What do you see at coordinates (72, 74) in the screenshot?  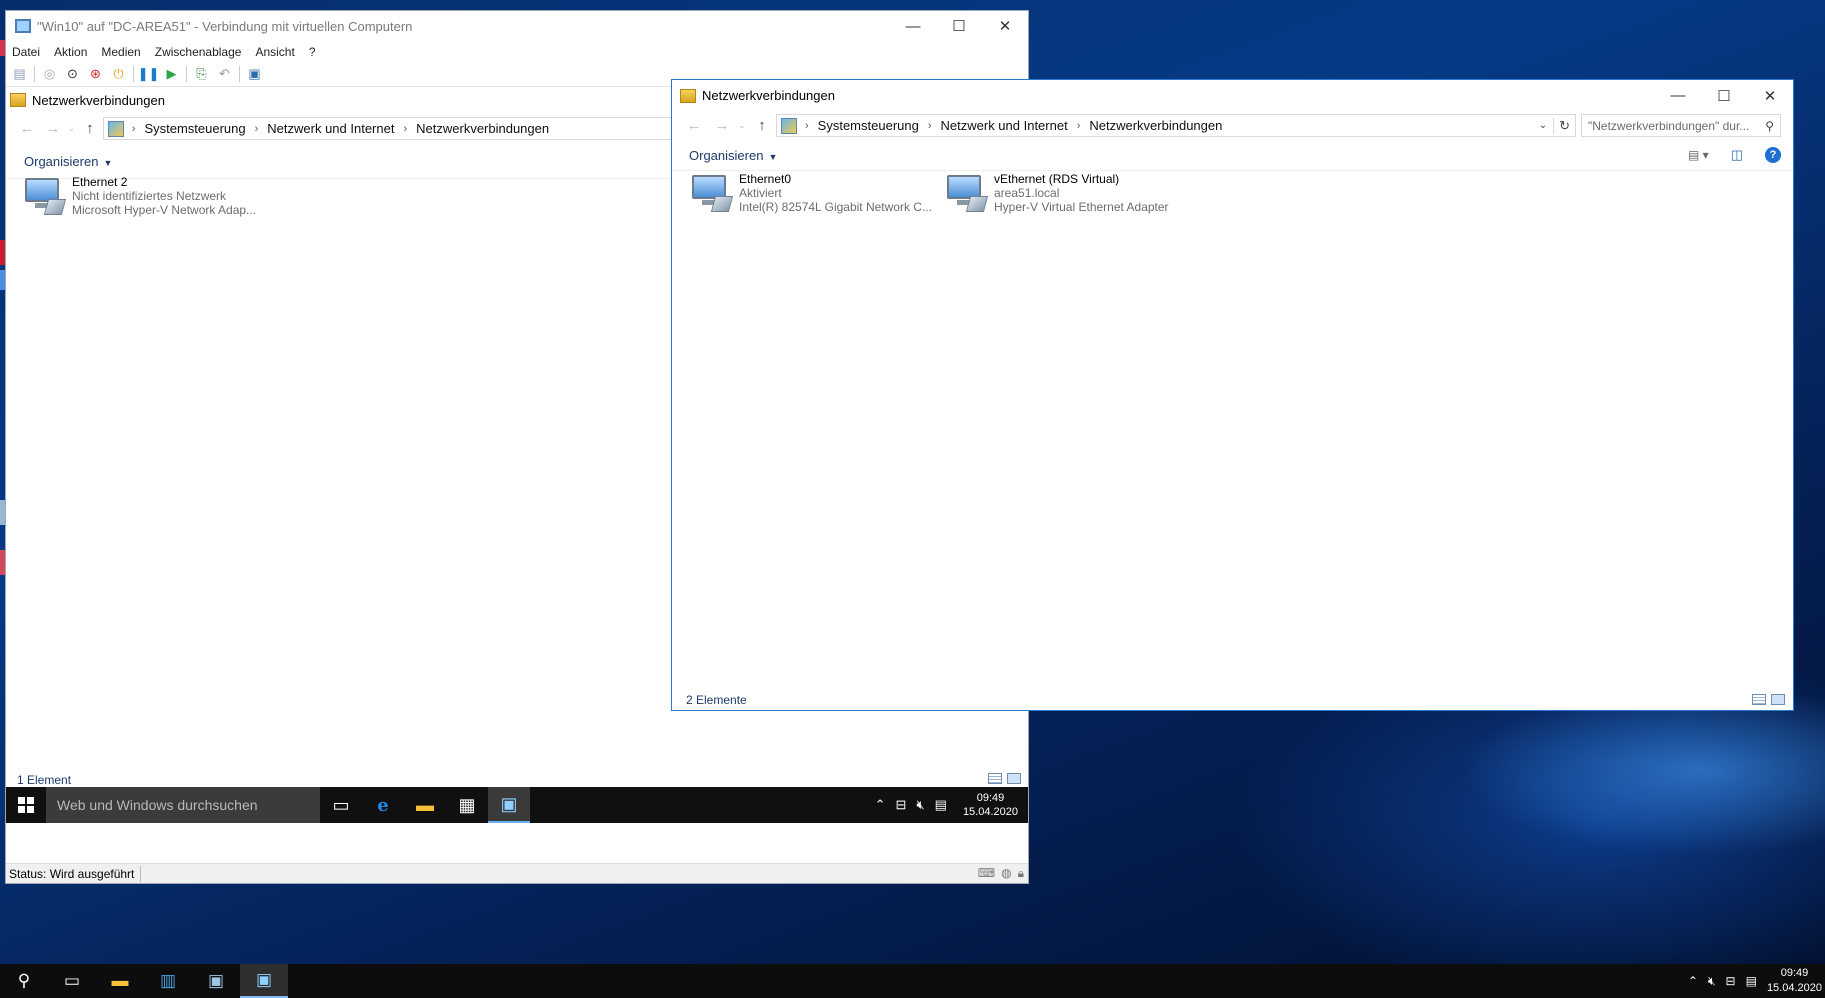 I see `turn-off-icon: ⊙` at bounding box center [72, 74].